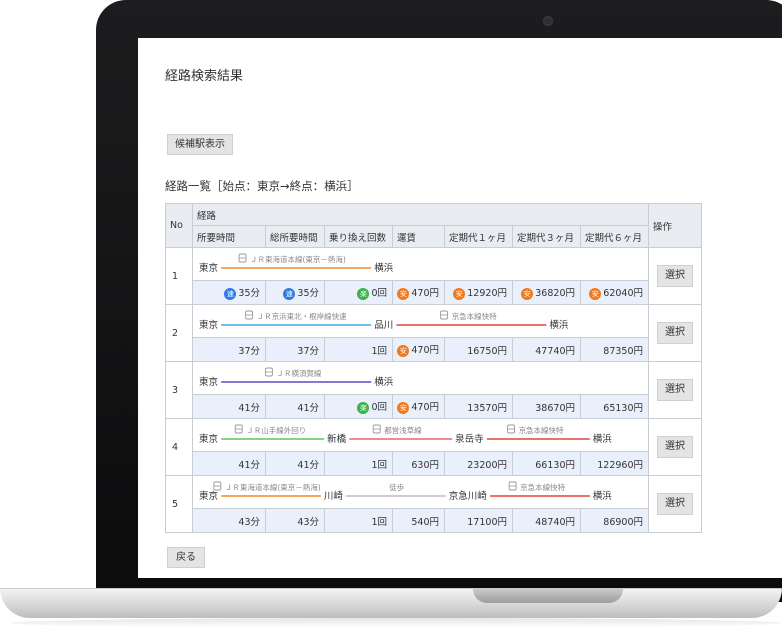 The width and height of the screenshot is (782, 628). Describe the element at coordinates (425, 294) in the screenshot. I see `fare-value: 470円` at that location.